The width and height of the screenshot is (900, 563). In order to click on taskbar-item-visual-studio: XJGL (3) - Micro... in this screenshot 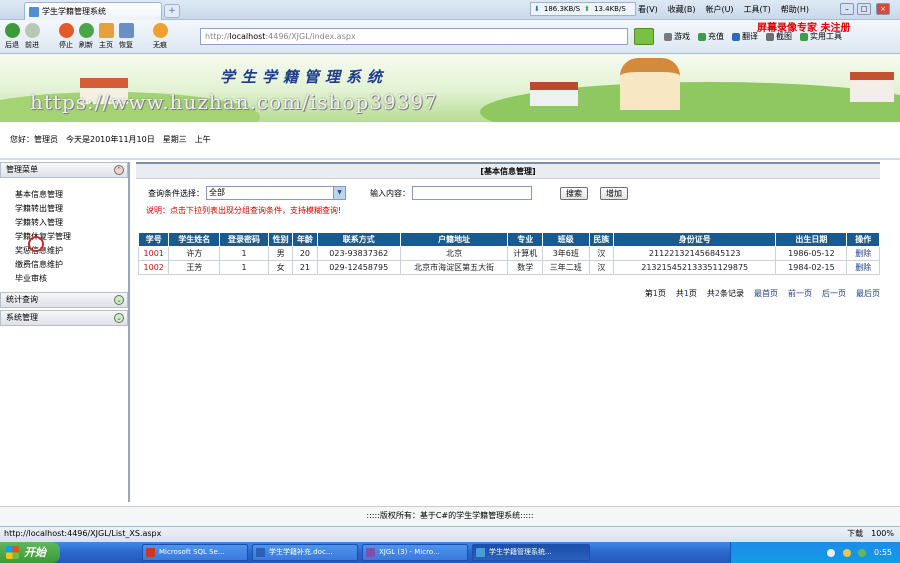, I will do `click(415, 552)`.